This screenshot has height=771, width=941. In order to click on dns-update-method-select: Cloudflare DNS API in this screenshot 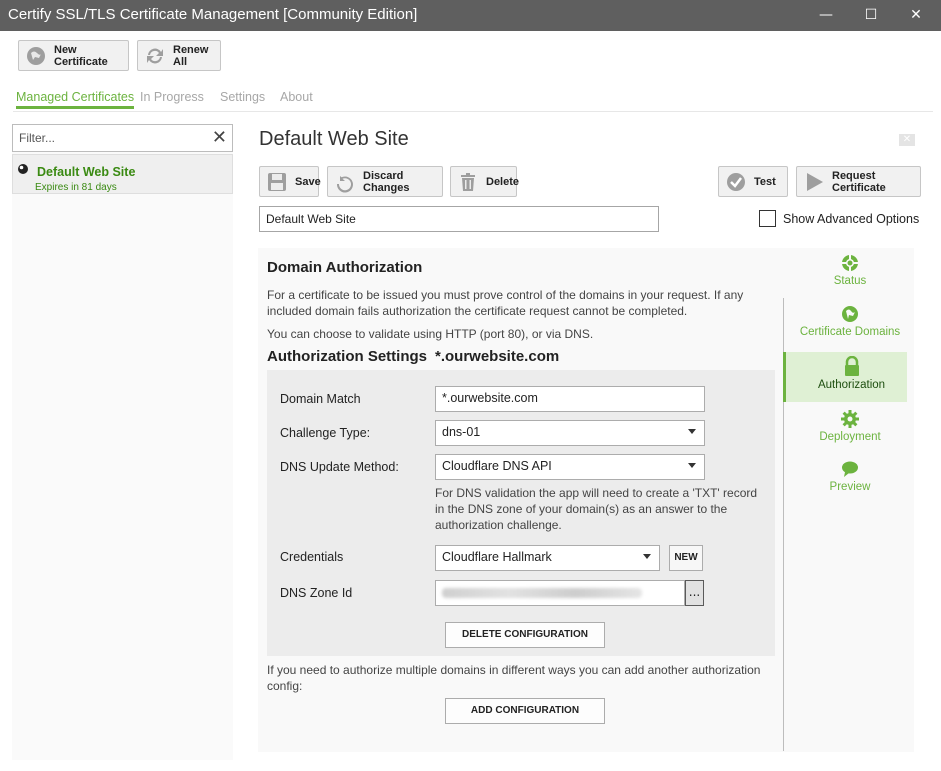, I will do `click(570, 467)`.